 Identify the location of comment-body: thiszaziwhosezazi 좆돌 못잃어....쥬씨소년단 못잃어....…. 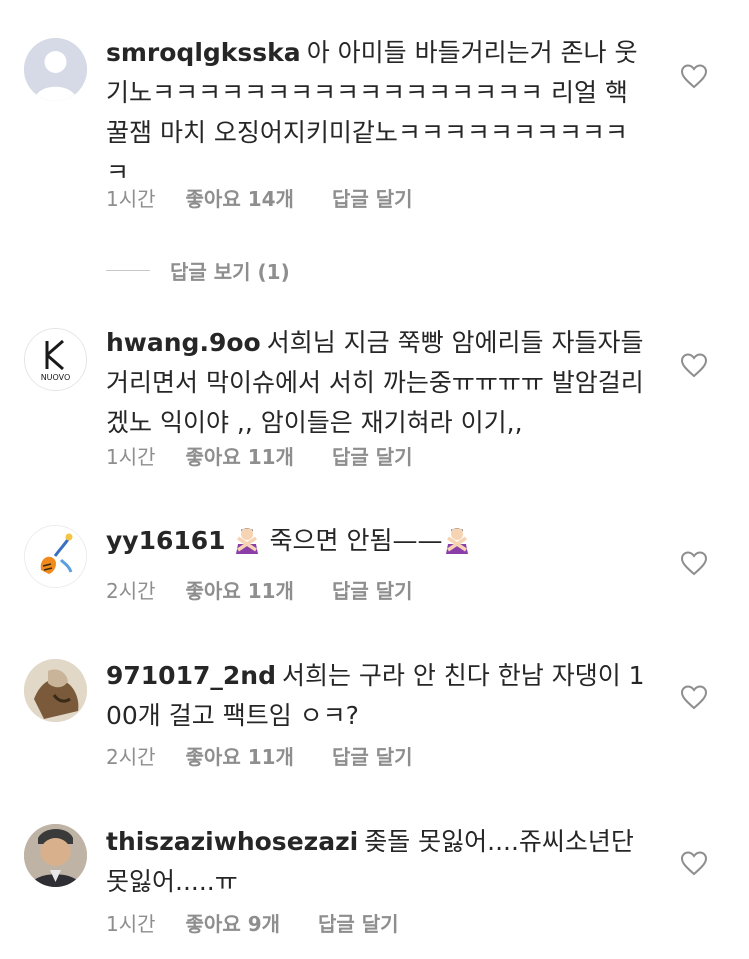
(376, 862).